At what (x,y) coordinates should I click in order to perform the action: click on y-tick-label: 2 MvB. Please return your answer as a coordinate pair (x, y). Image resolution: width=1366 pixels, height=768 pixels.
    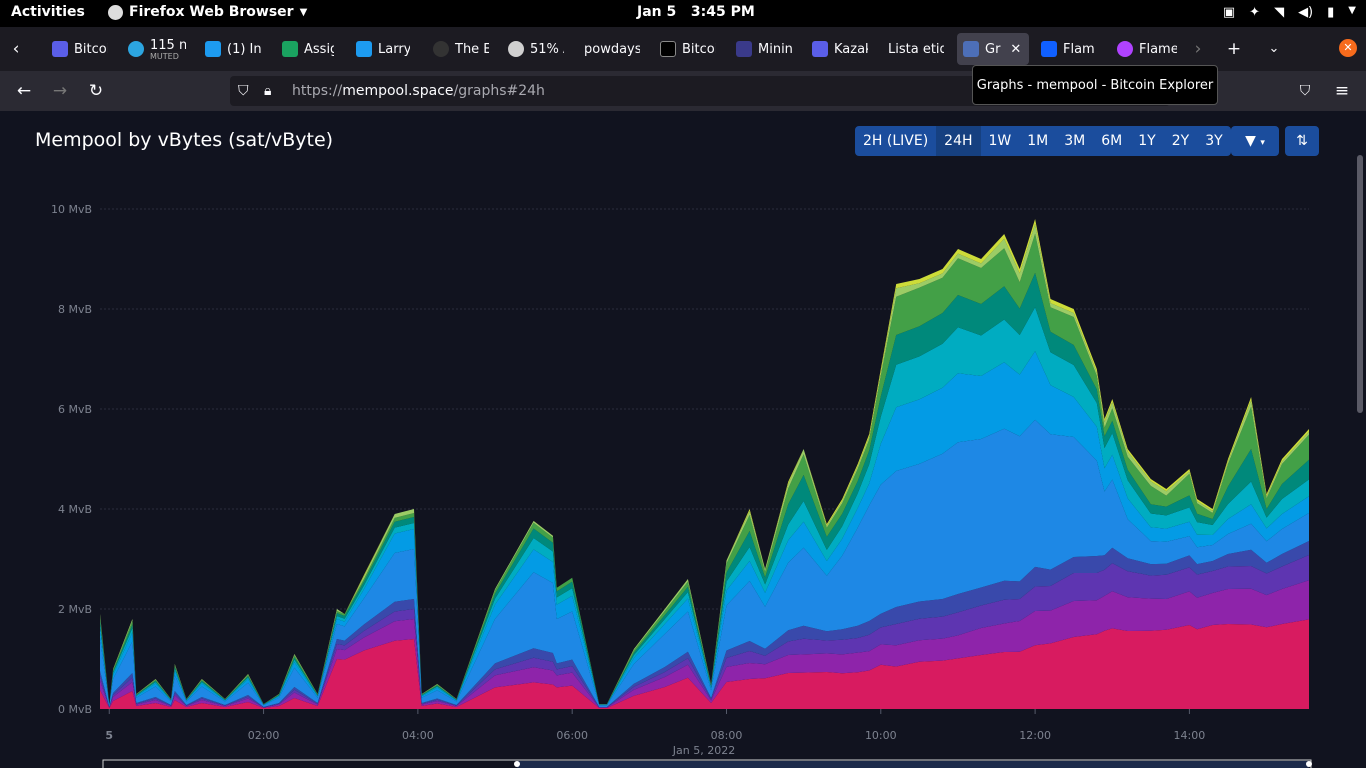
    Looking at the image, I should click on (75, 609).